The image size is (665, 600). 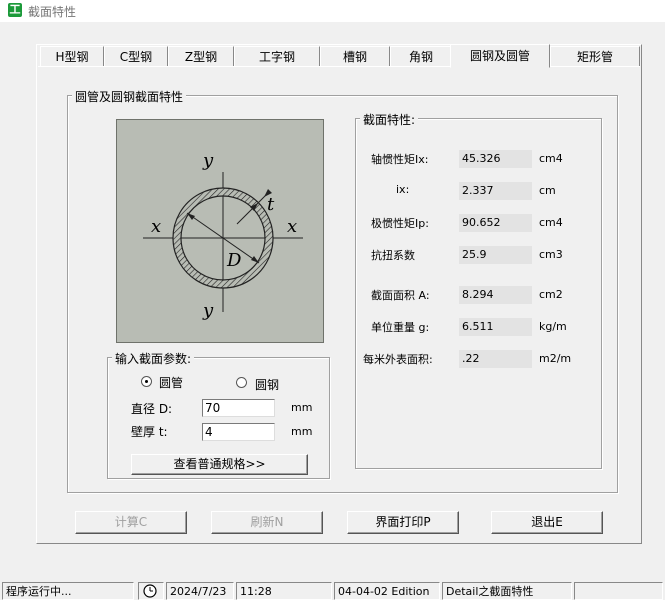 What do you see at coordinates (271, 204) in the screenshot?
I see `label-thickness: t` at bounding box center [271, 204].